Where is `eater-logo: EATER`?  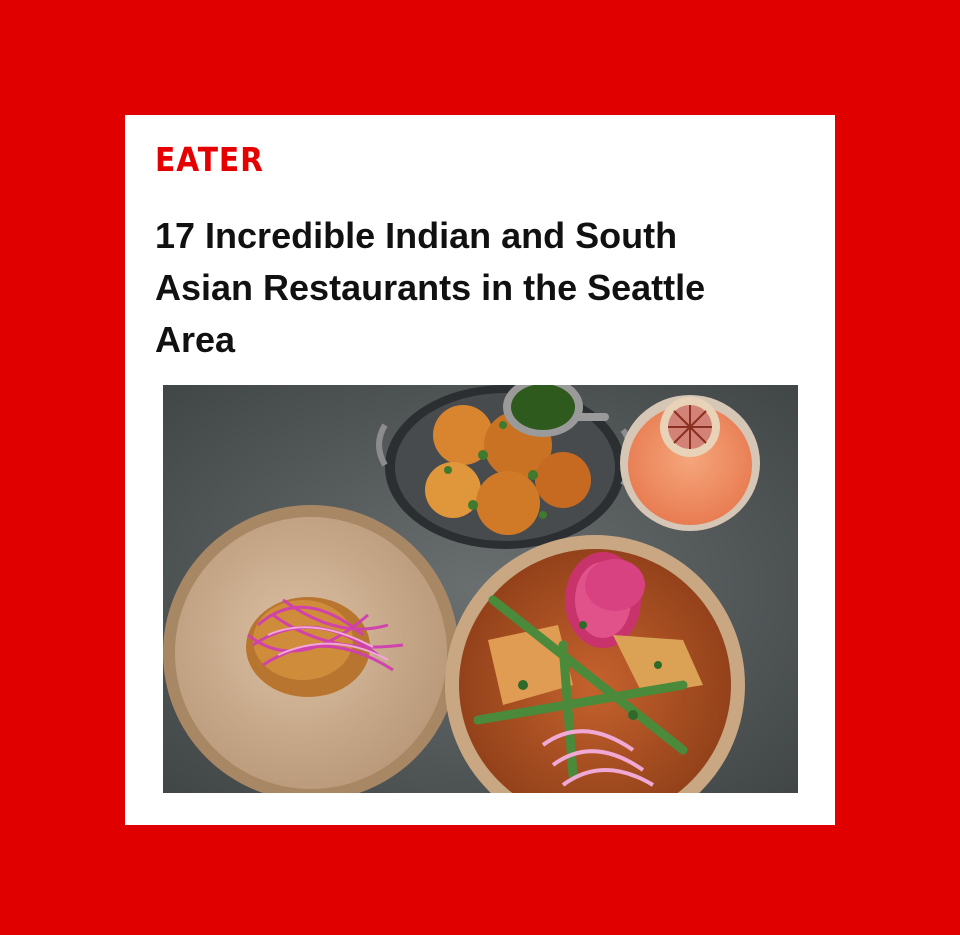
eater-logo: EATER is located at coordinates (209, 159).